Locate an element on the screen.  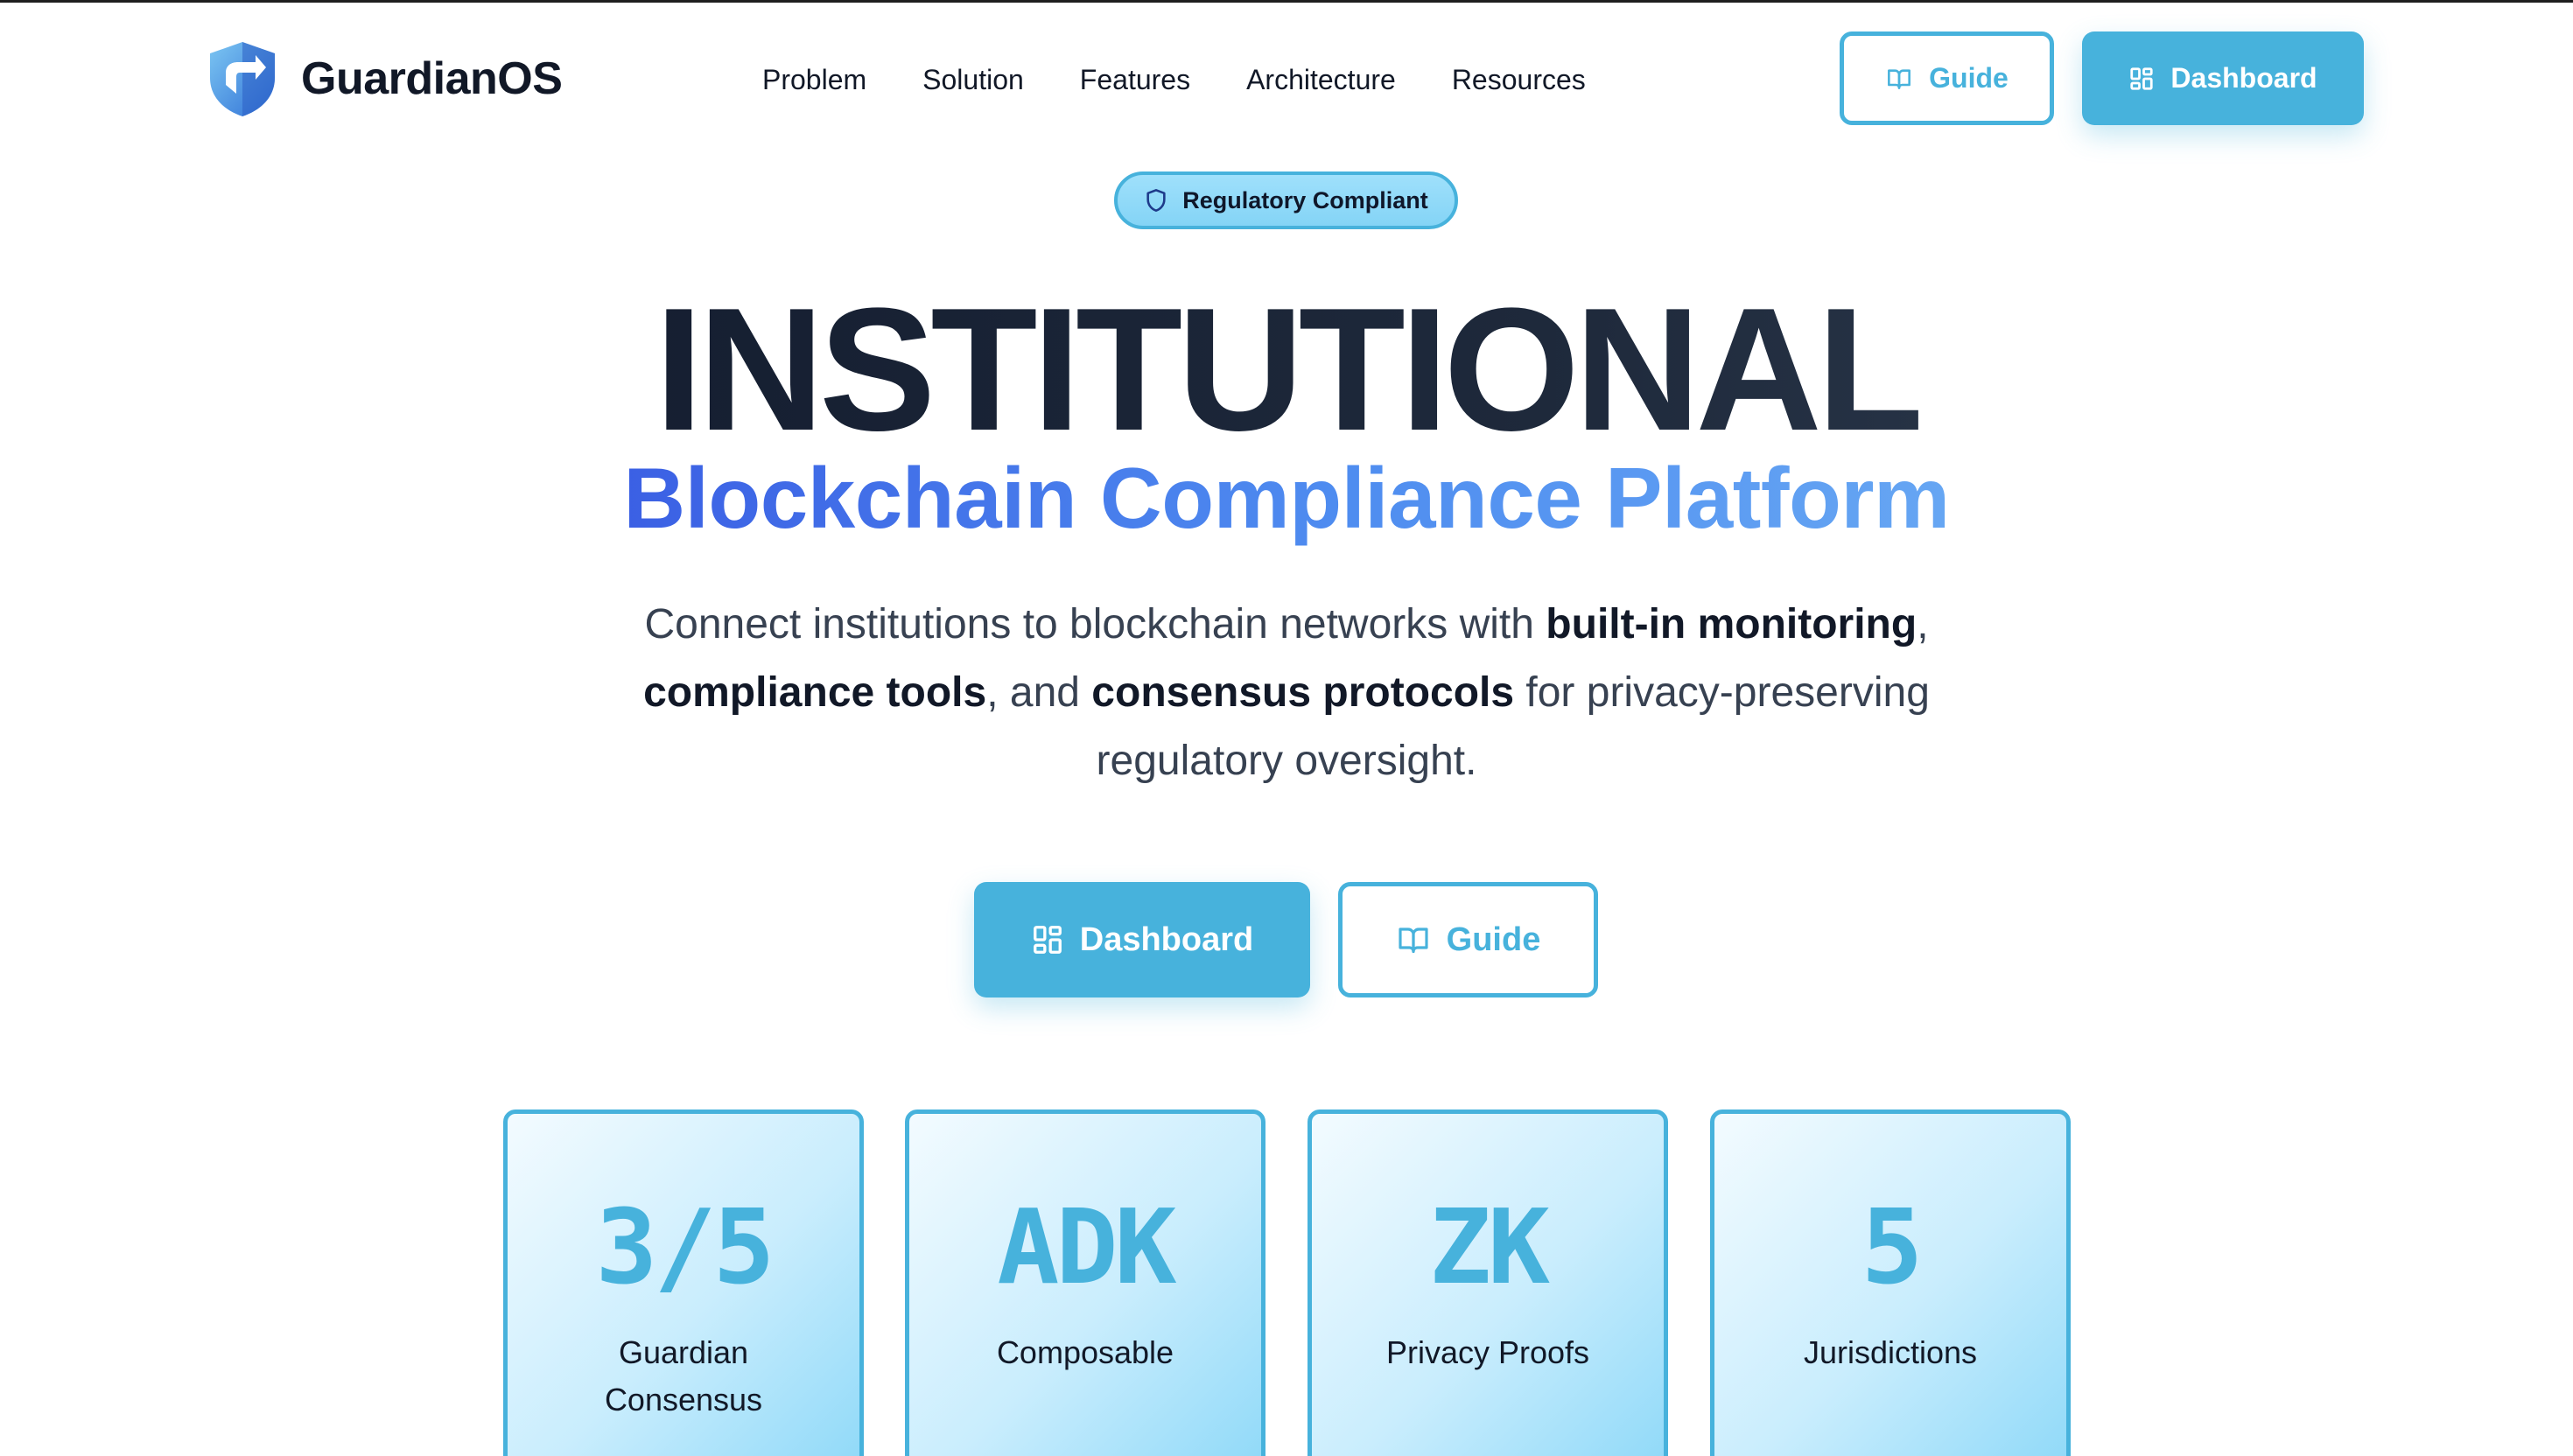
nav-dashboard-button: Dashboard is located at coordinates (2223, 78).